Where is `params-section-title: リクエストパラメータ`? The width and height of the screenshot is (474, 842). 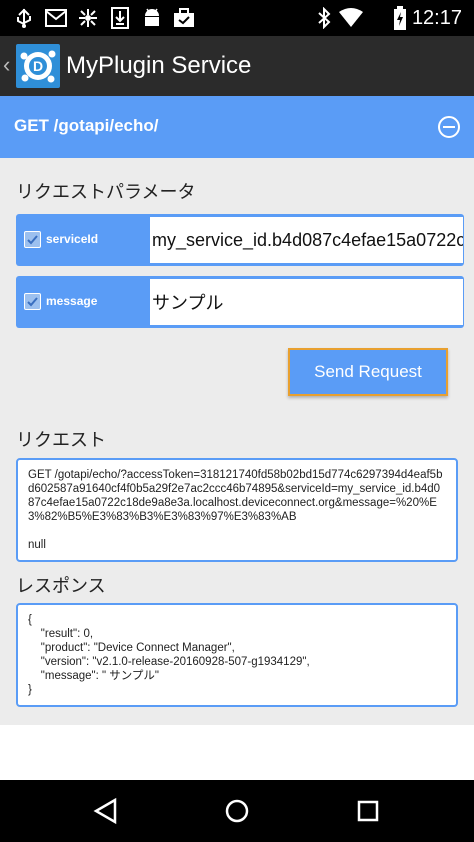
params-section-title: リクエストパラメータ is located at coordinates (106, 192).